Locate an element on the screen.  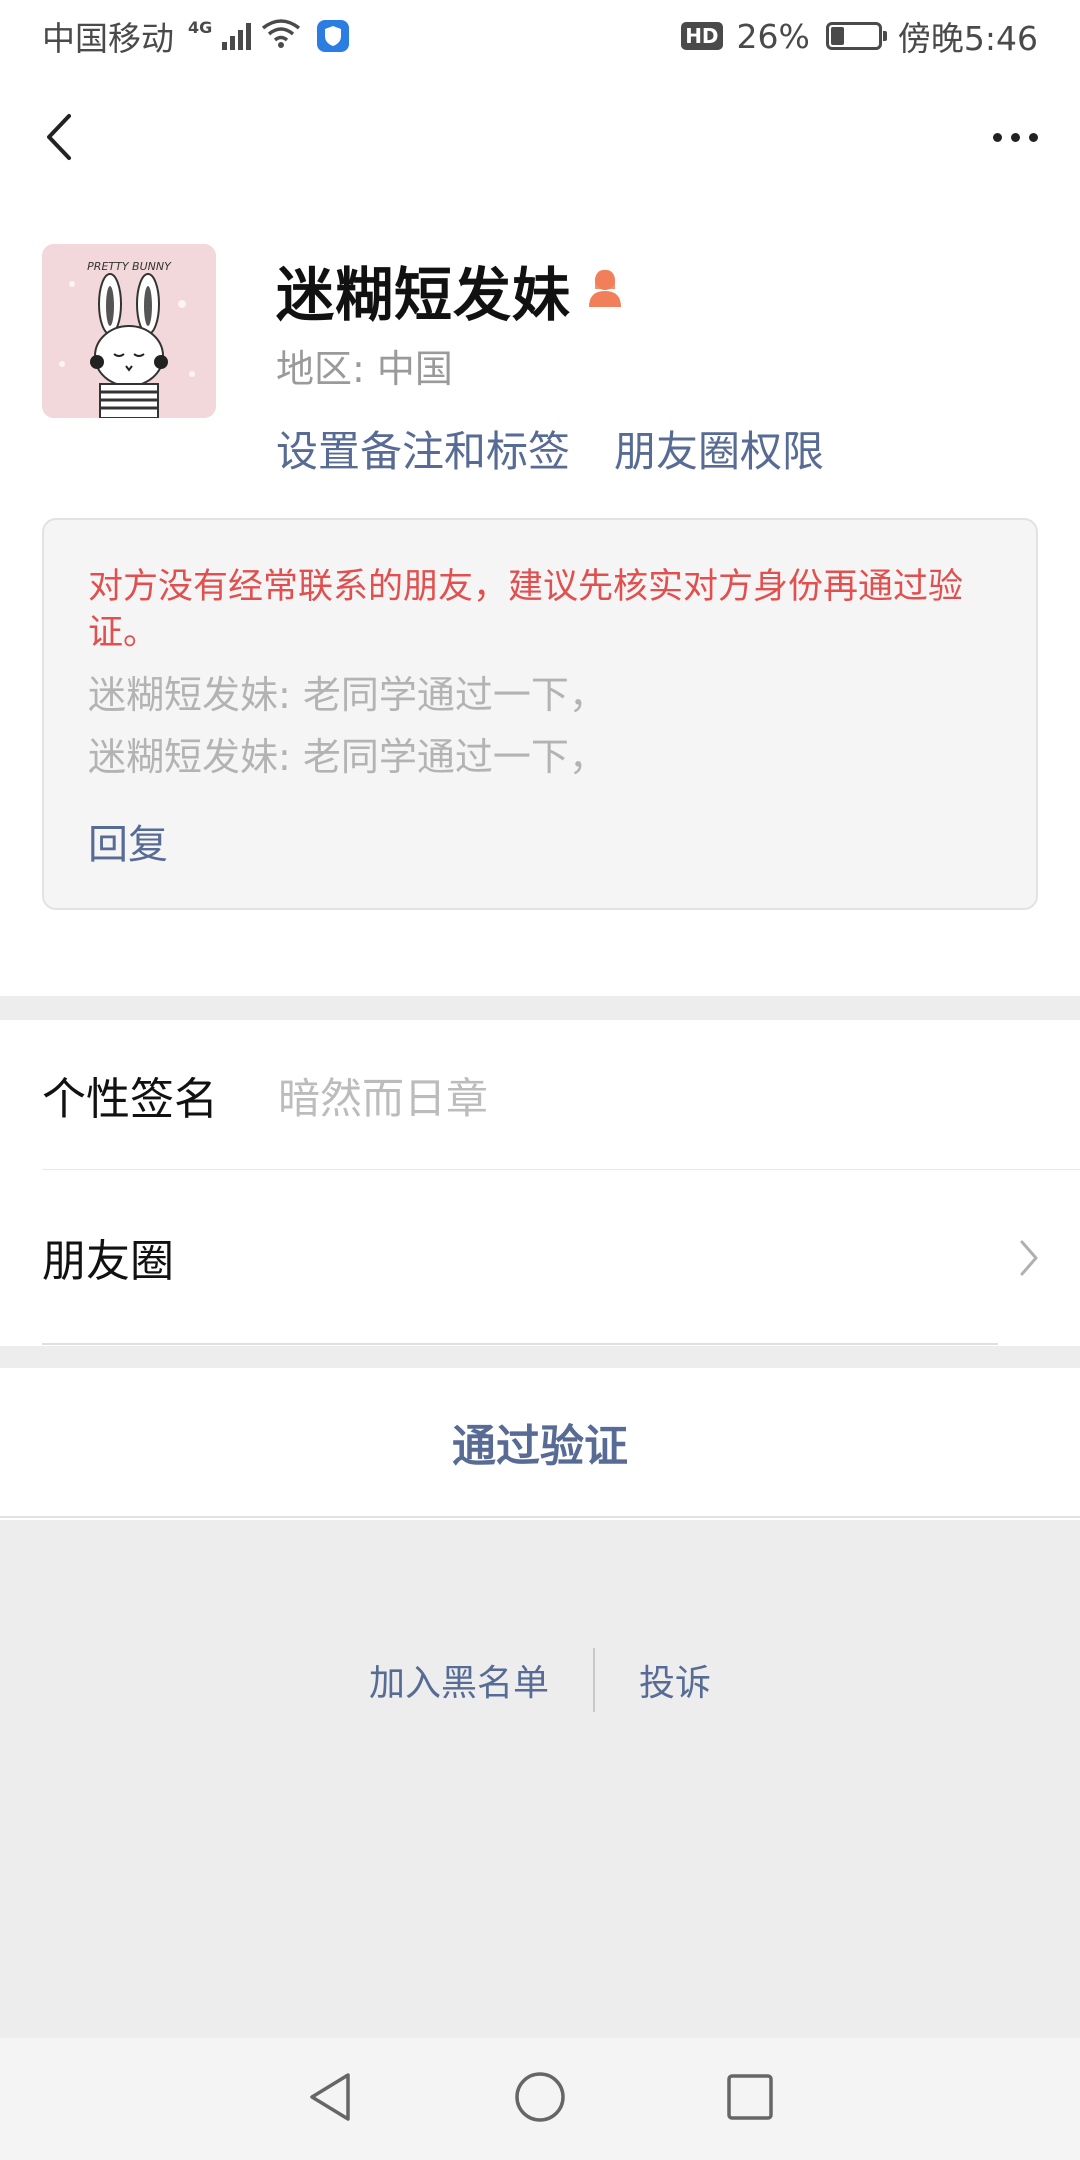
clock: 傍晚5:46 is located at coordinates (967, 38).